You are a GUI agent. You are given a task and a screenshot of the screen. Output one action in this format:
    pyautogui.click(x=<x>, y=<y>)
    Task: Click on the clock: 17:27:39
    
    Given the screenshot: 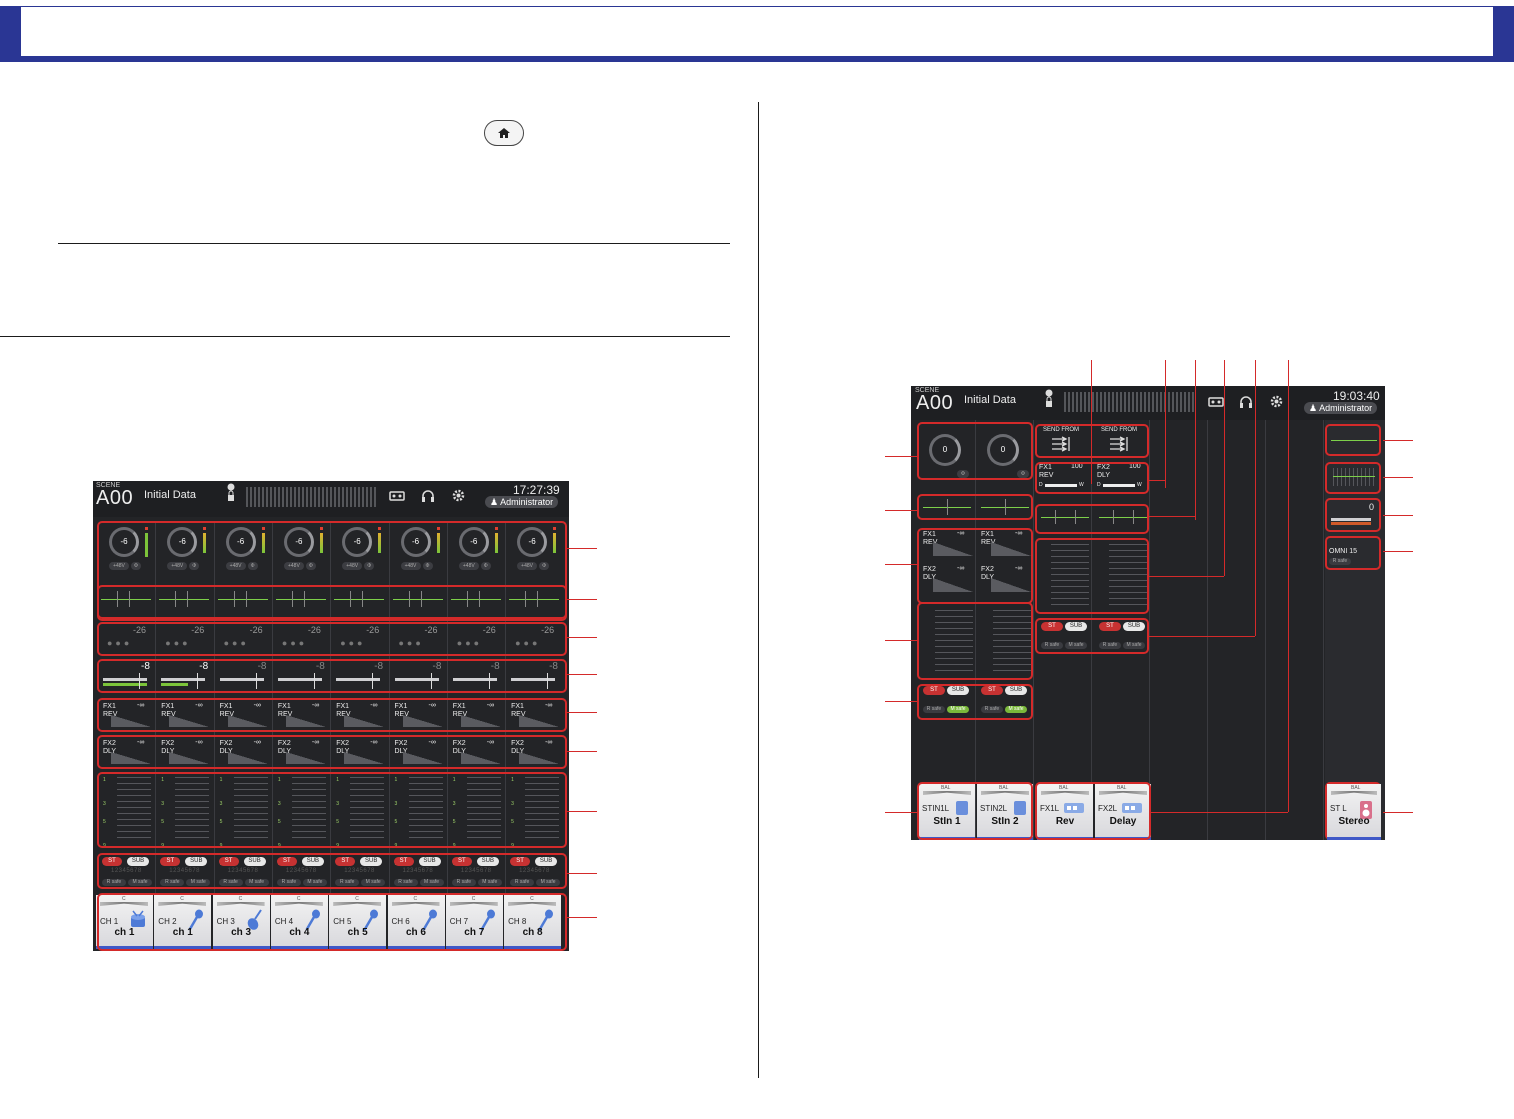 What is the action you would take?
    pyautogui.click(x=536, y=490)
    